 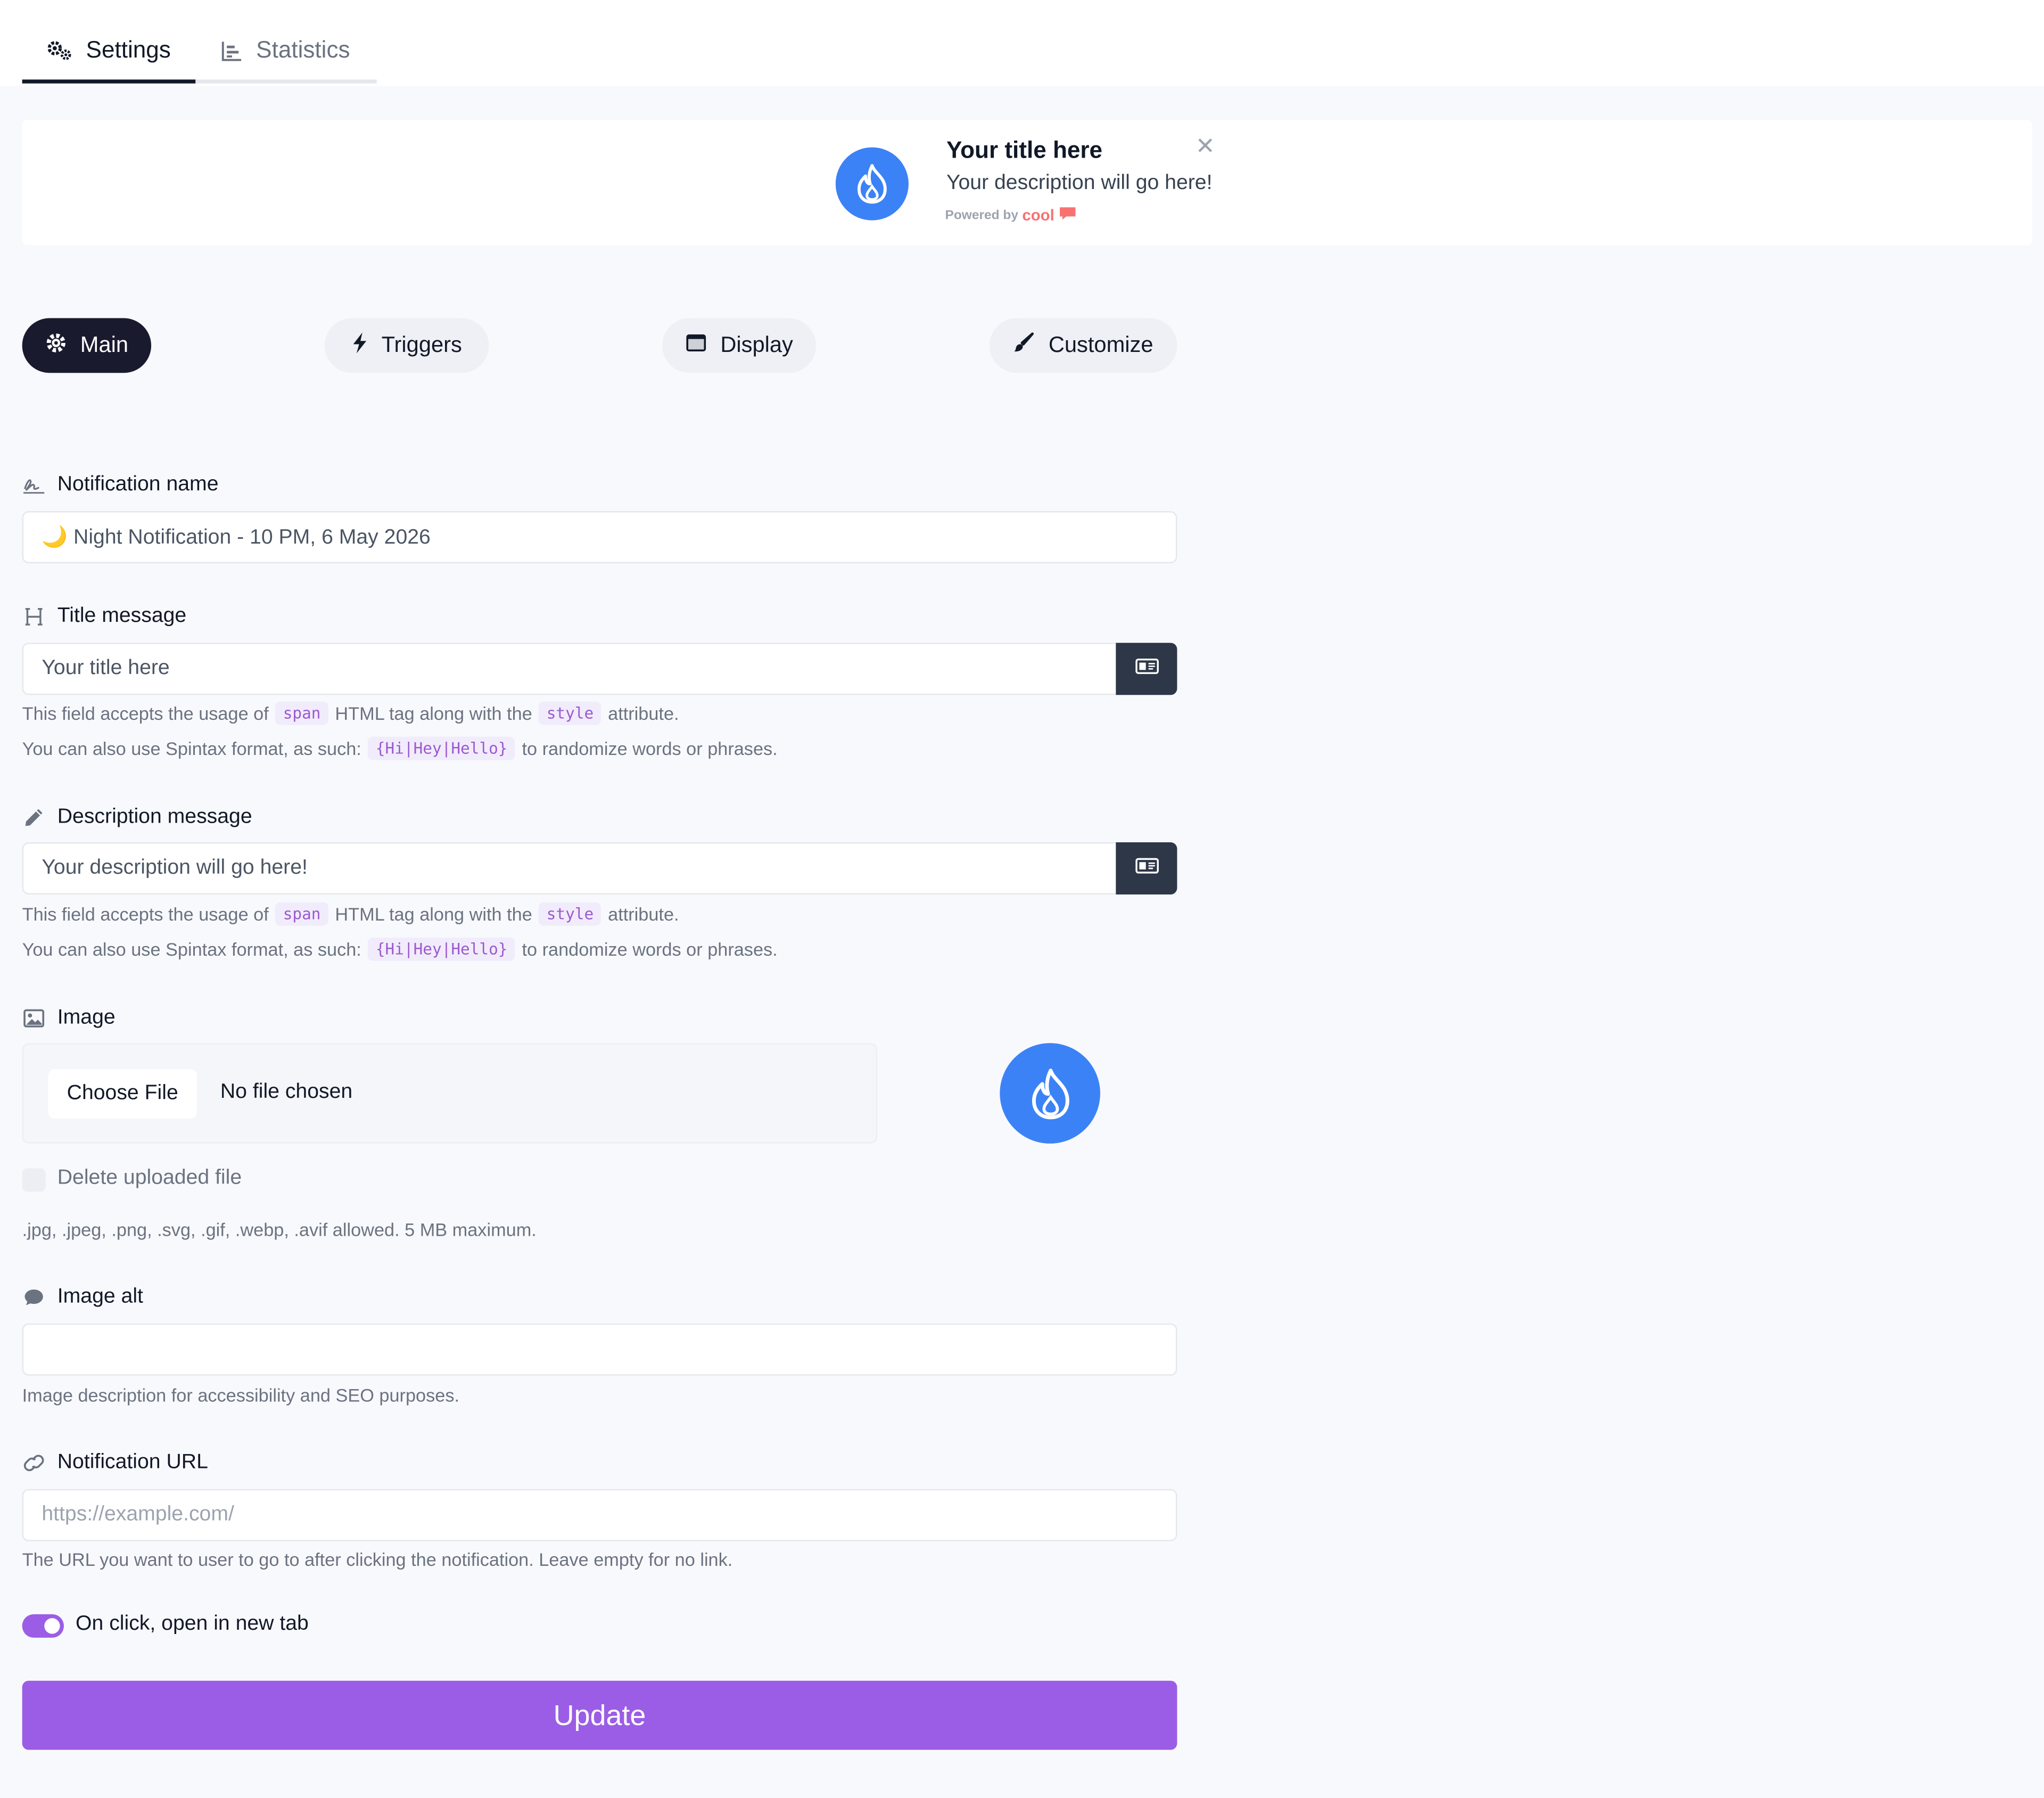 What do you see at coordinates (359, 345) in the screenshot?
I see `bolt-icon` at bounding box center [359, 345].